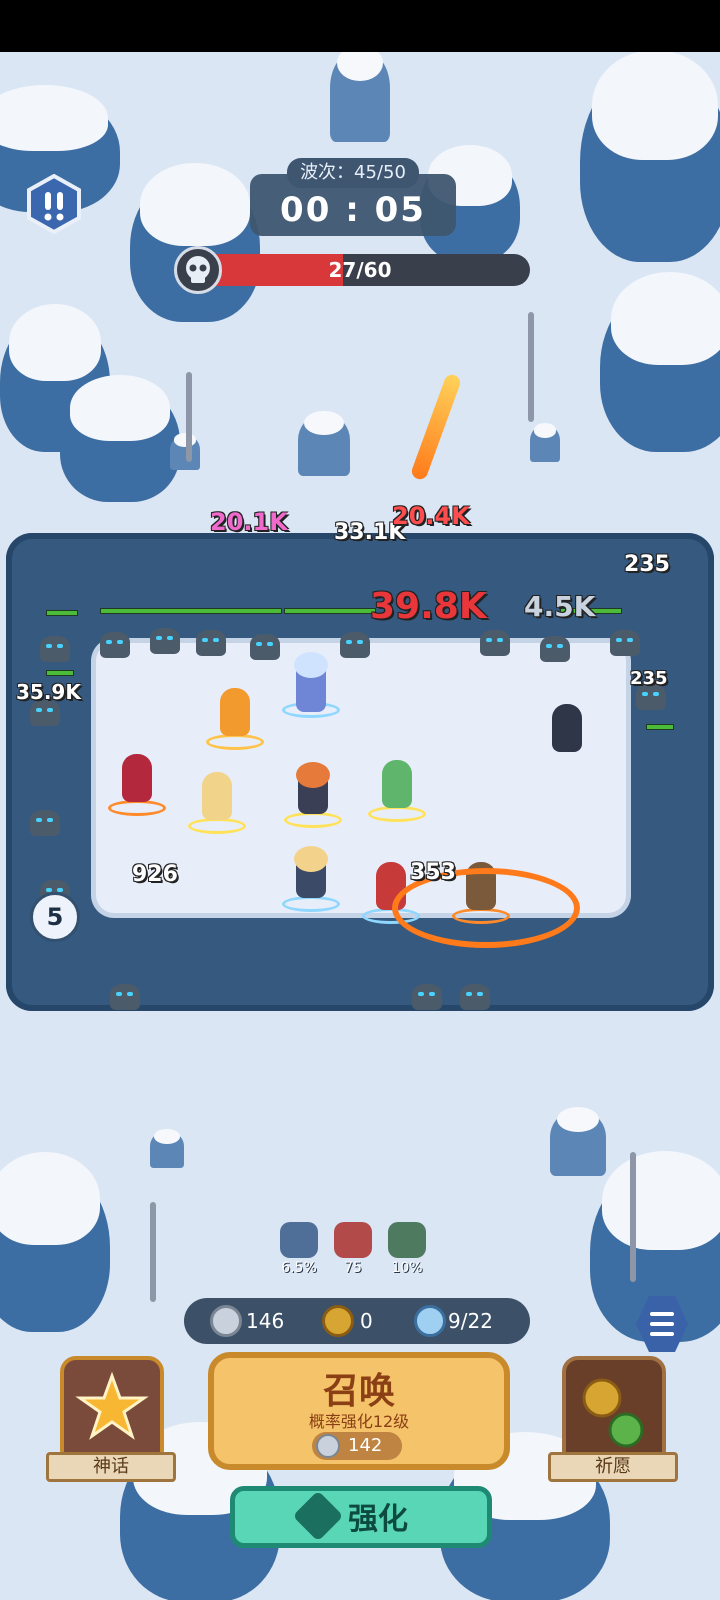 This screenshot has width=720, height=1600. Describe the element at coordinates (359, 1421) in the screenshot. I see `summon-subtitle: 概率强化12级` at that location.